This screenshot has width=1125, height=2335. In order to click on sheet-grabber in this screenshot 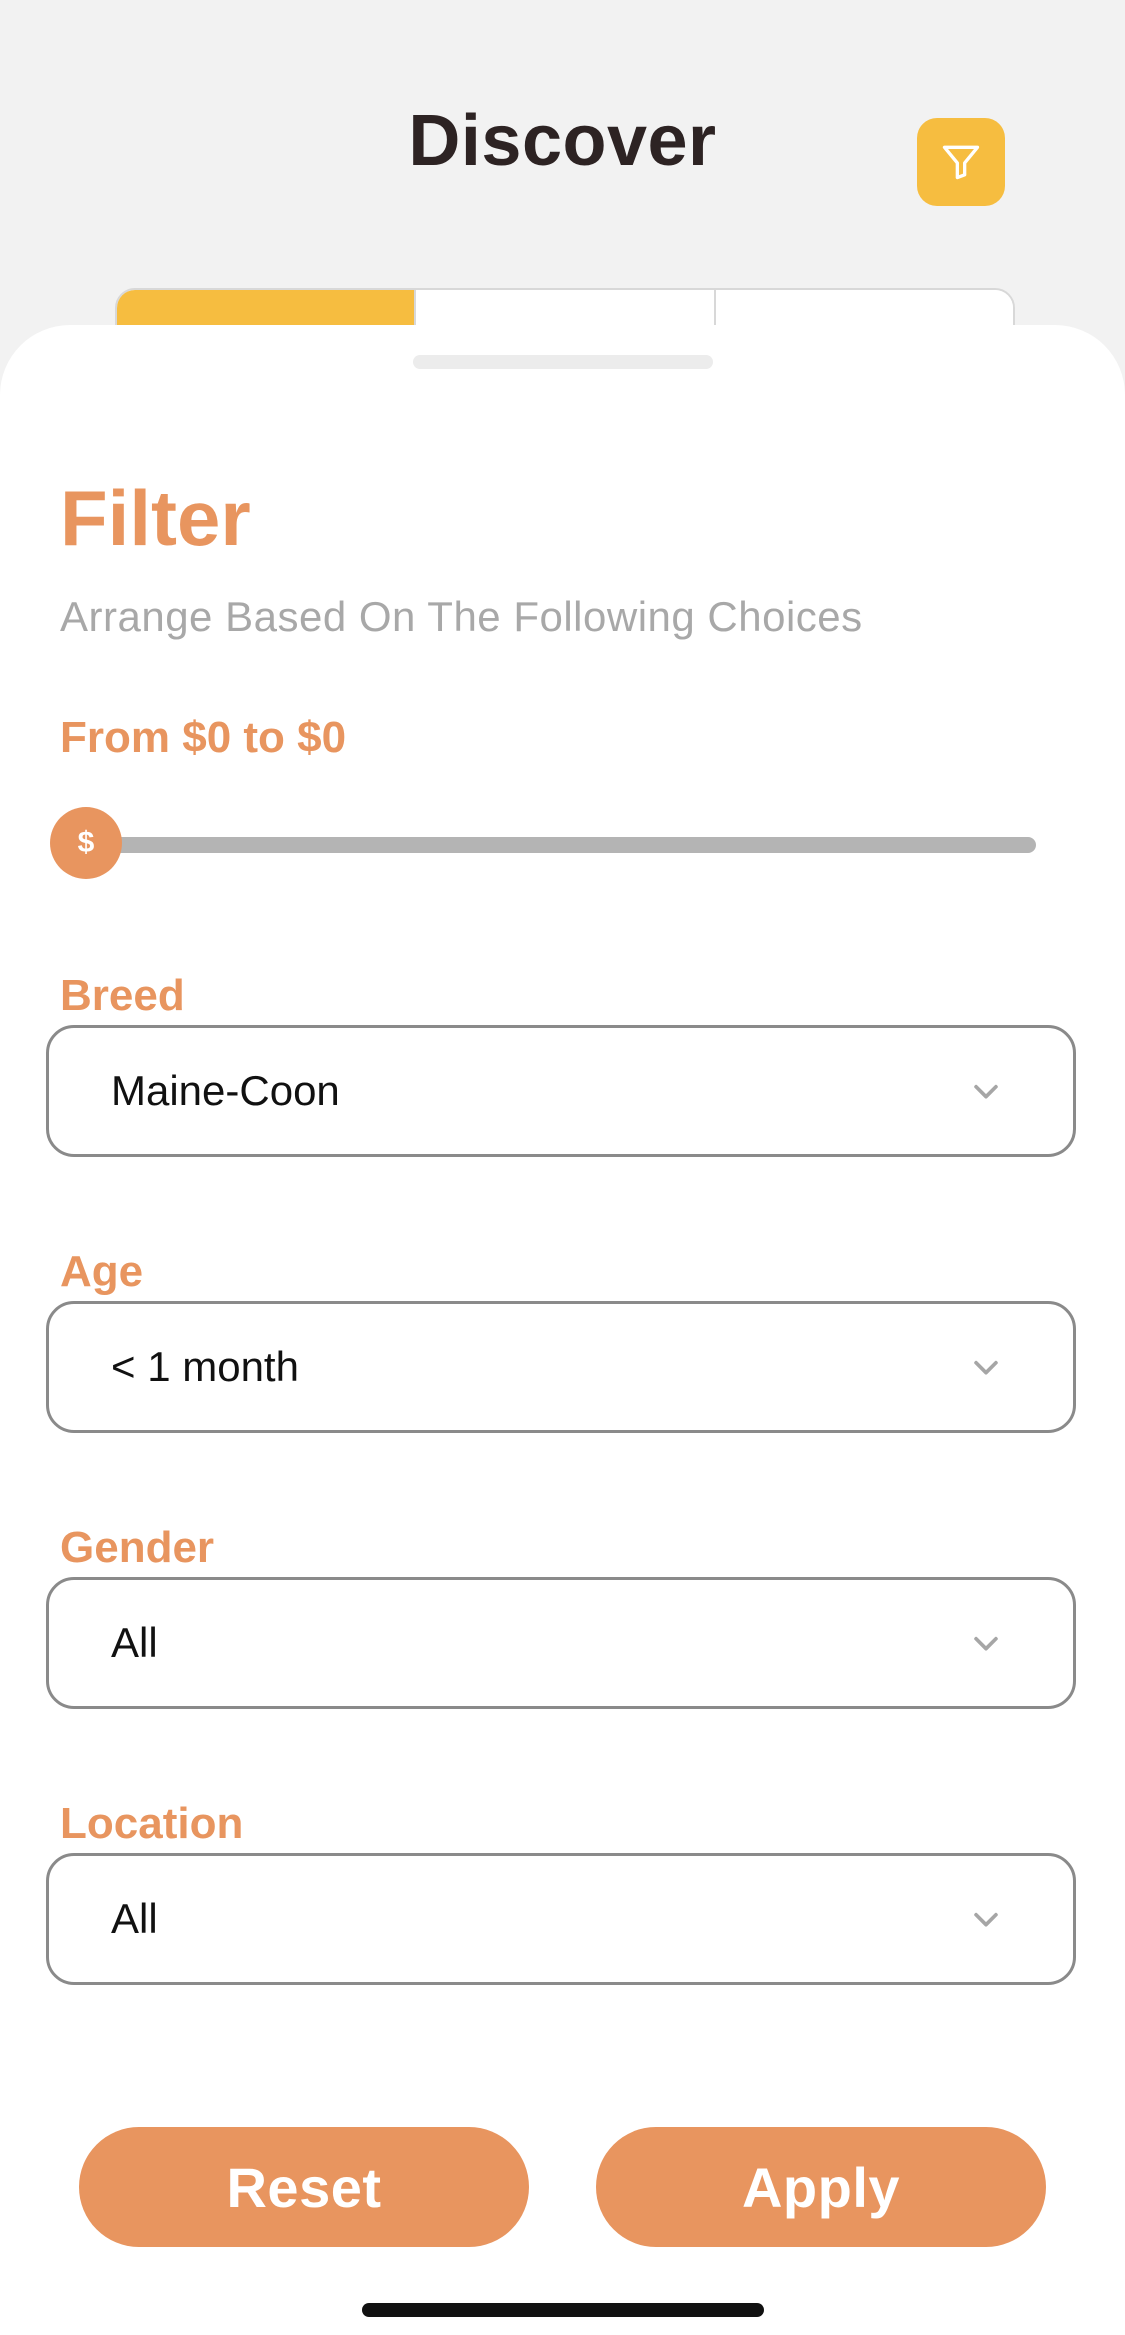, I will do `click(563, 362)`.